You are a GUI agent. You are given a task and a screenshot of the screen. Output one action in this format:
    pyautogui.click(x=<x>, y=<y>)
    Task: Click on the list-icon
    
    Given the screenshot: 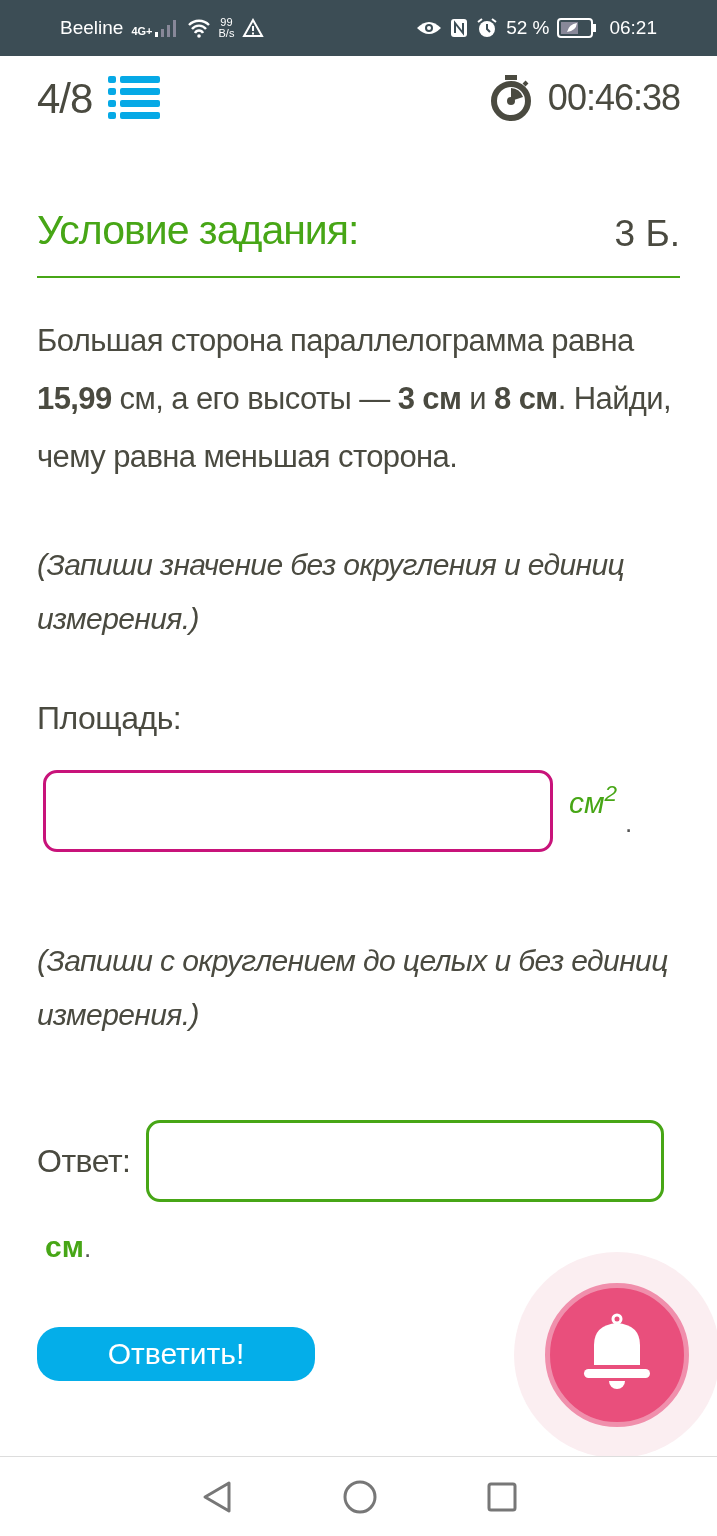 What is the action you would take?
    pyautogui.click(x=134, y=98)
    